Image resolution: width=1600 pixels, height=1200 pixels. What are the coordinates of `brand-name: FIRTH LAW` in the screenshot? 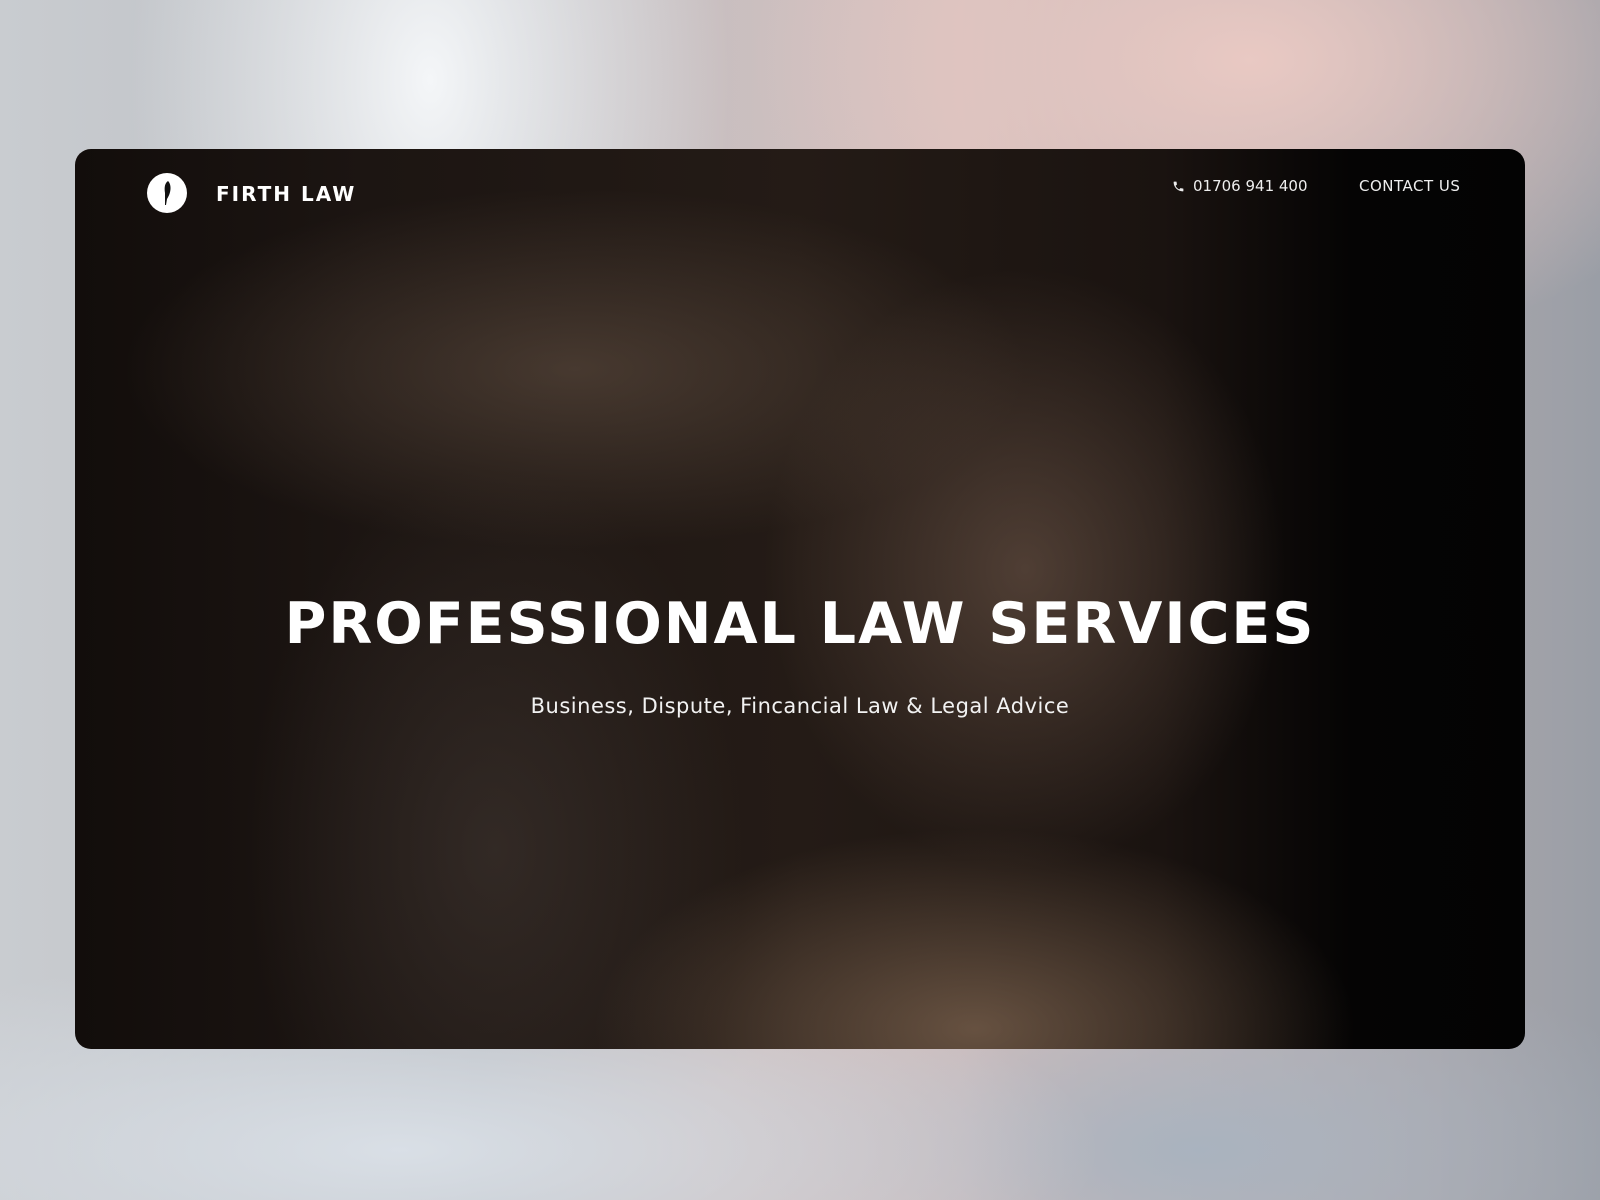 It's located at (286, 194).